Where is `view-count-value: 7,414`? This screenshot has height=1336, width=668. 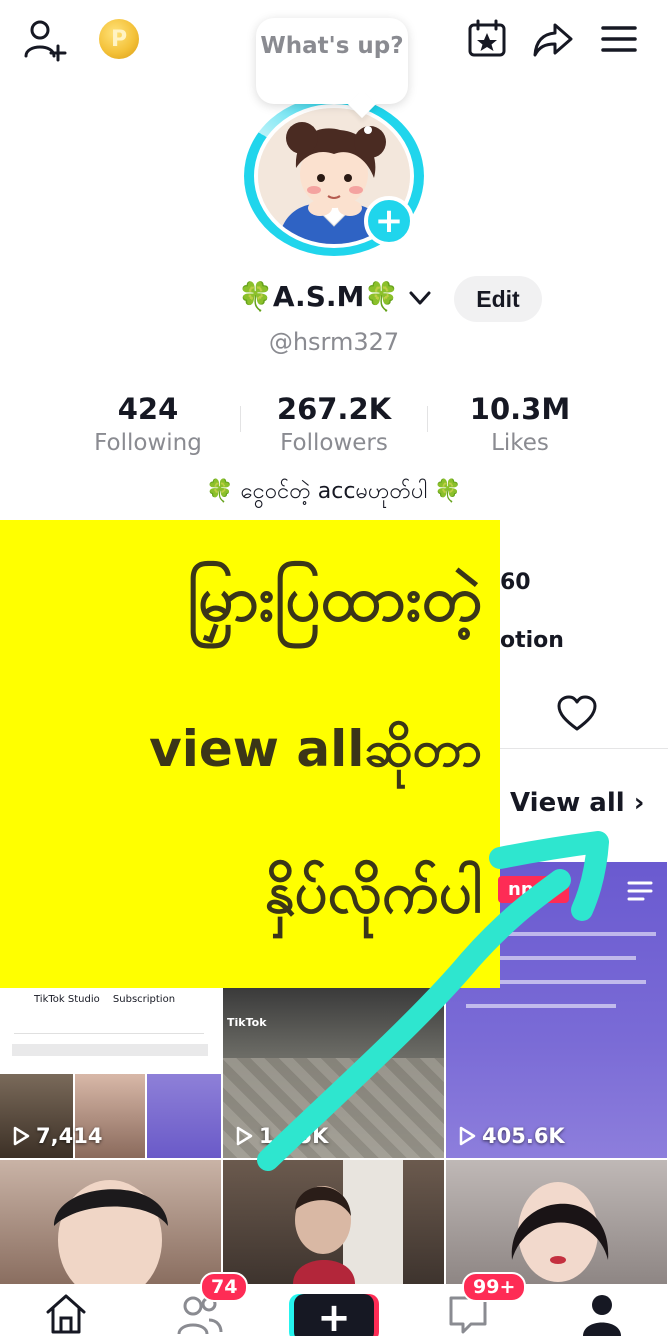 view-count-value: 7,414 is located at coordinates (69, 1136).